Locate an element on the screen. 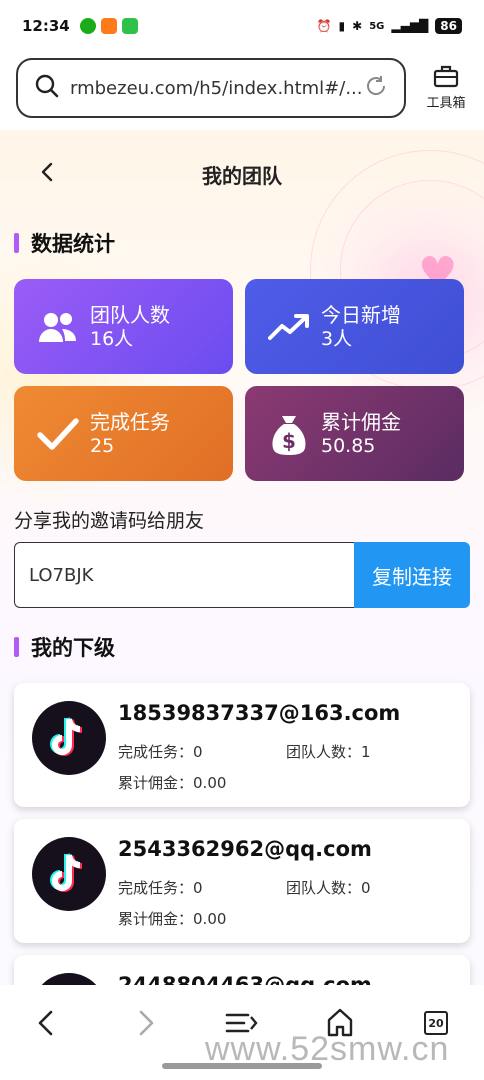  member-team-size: 团队人数：1 is located at coordinates (328, 752).